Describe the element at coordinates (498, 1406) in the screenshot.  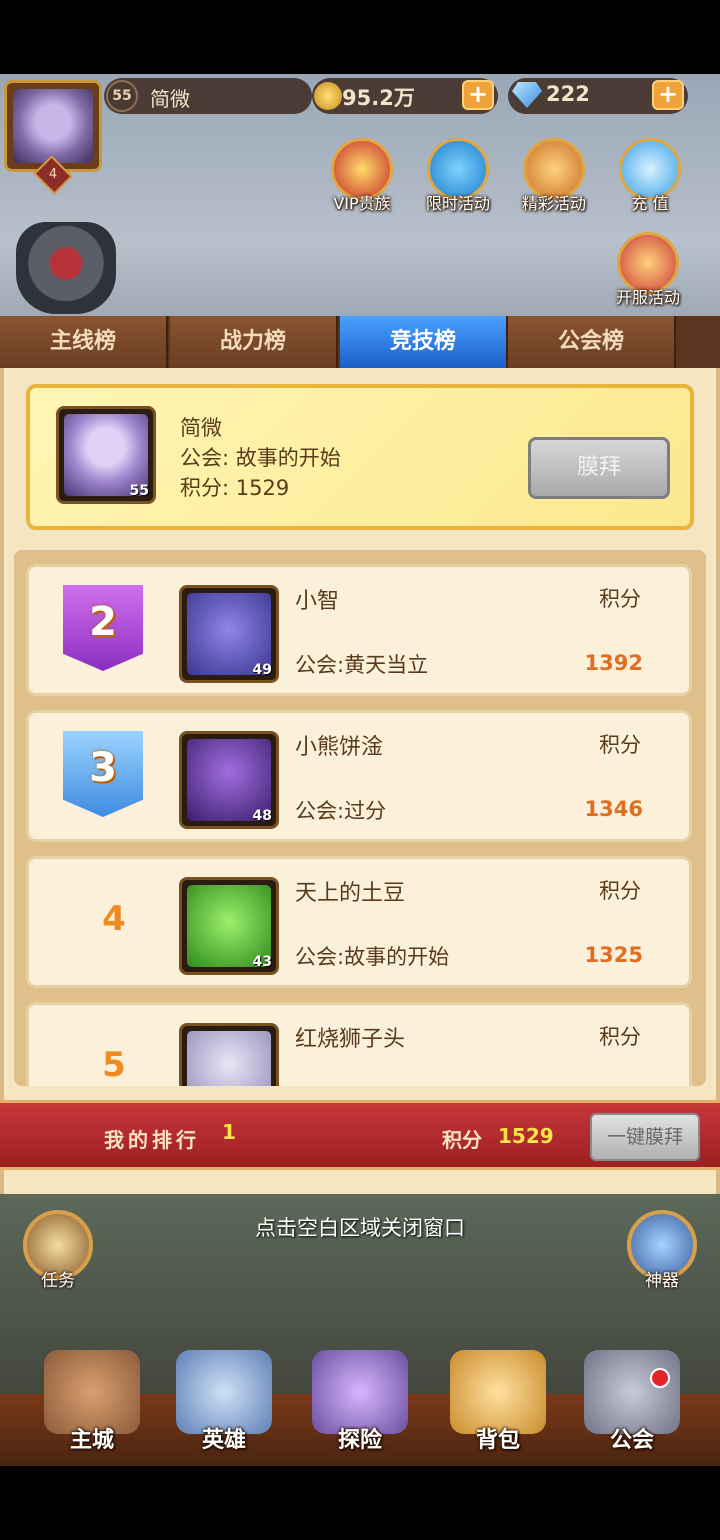
I see `nav-backpack: 背包` at that location.